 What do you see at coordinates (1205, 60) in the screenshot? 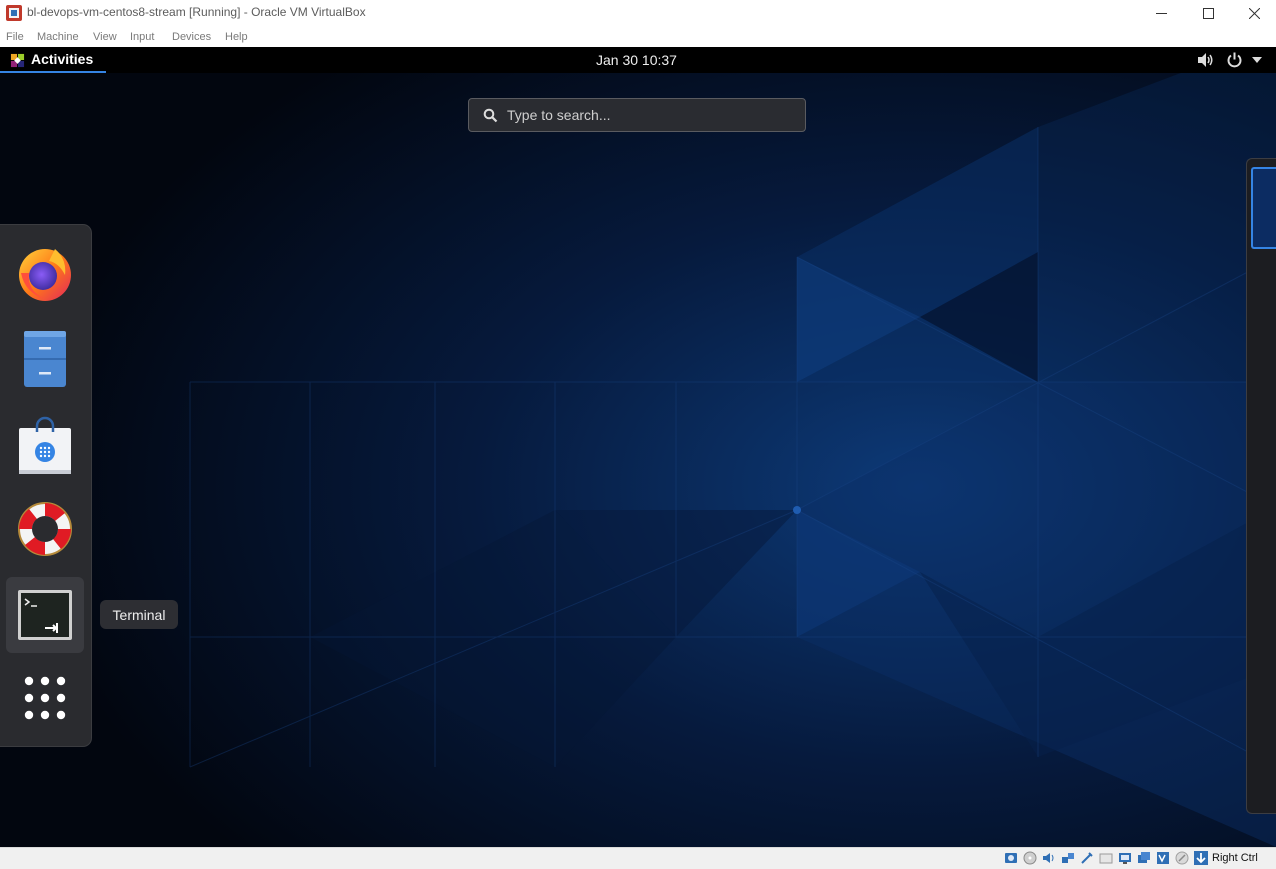
I see `volume-icon` at bounding box center [1205, 60].